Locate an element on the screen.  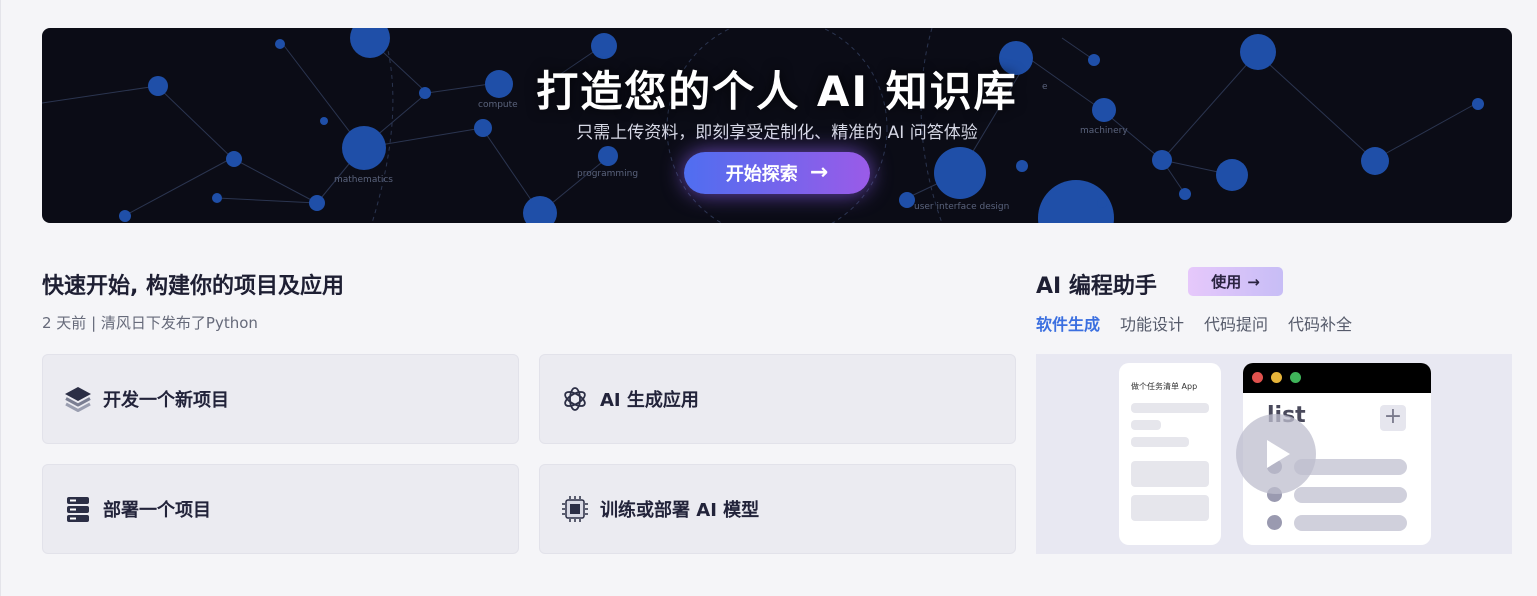
activity-feed-text: 2 天前 | 清风日下发布了Python is located at coordinates (150, 323).